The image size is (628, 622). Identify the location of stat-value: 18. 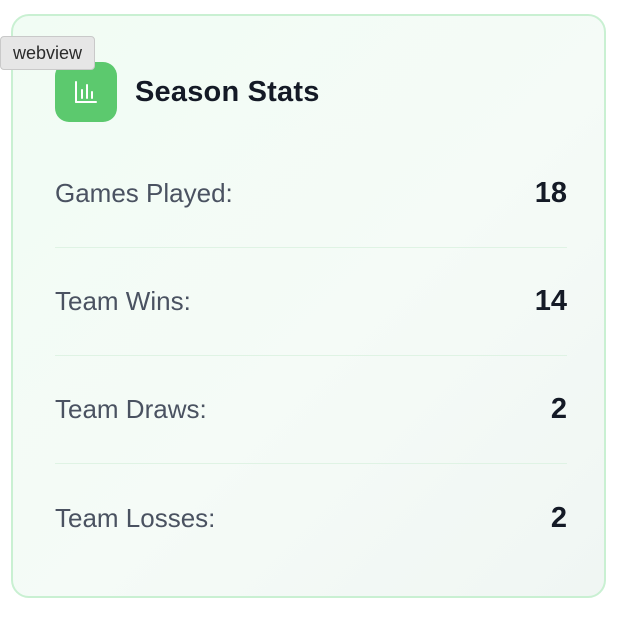
(550, 193).